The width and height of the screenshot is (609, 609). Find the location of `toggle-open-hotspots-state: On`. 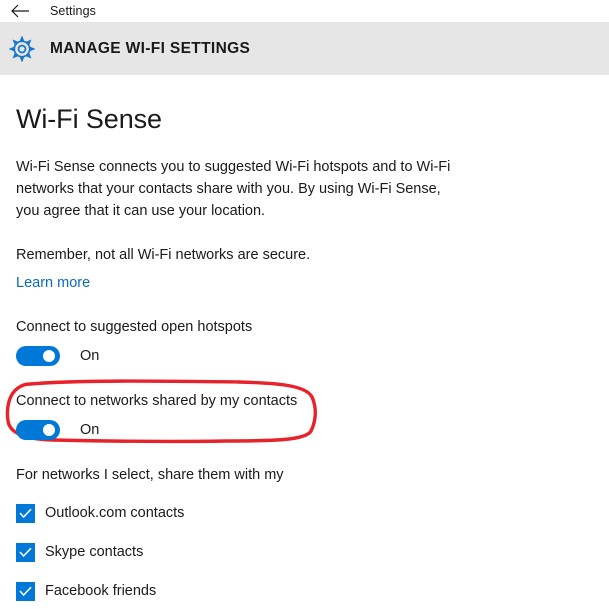

toggle-open-hotspots-state: On is located at coordinates (90, 355).